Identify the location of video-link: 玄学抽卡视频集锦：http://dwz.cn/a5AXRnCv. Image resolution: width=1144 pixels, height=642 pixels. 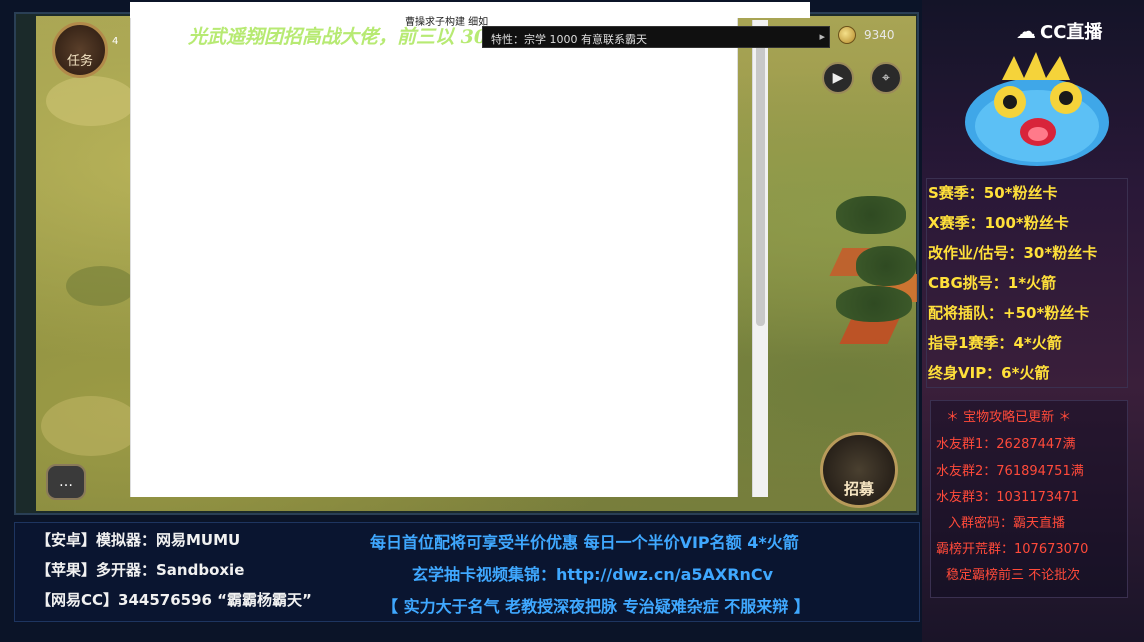
(592, 573).